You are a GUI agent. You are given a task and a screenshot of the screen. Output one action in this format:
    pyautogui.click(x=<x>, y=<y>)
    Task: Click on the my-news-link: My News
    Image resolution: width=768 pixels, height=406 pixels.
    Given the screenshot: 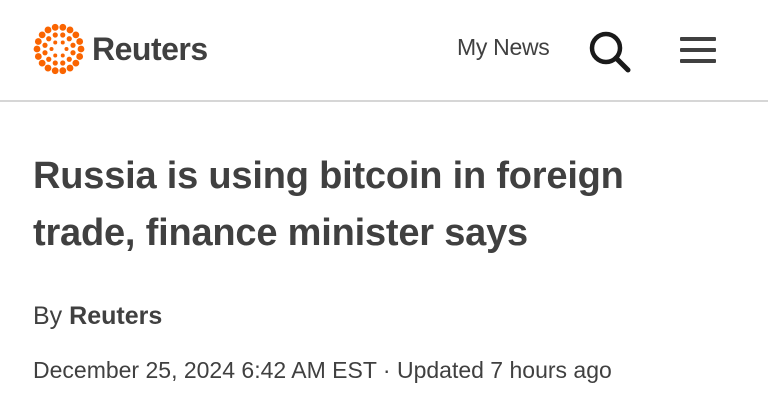 What is the action you would take?
    pyautogui.click(x=503, y=47)
    